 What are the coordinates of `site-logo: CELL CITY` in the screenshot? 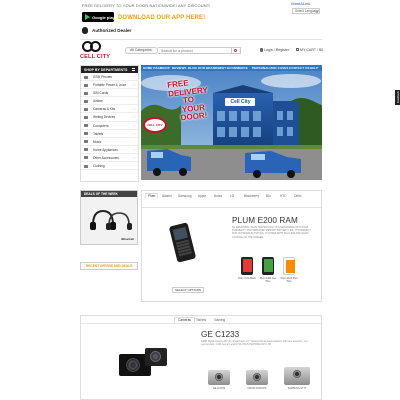 It's located at (95, 51).